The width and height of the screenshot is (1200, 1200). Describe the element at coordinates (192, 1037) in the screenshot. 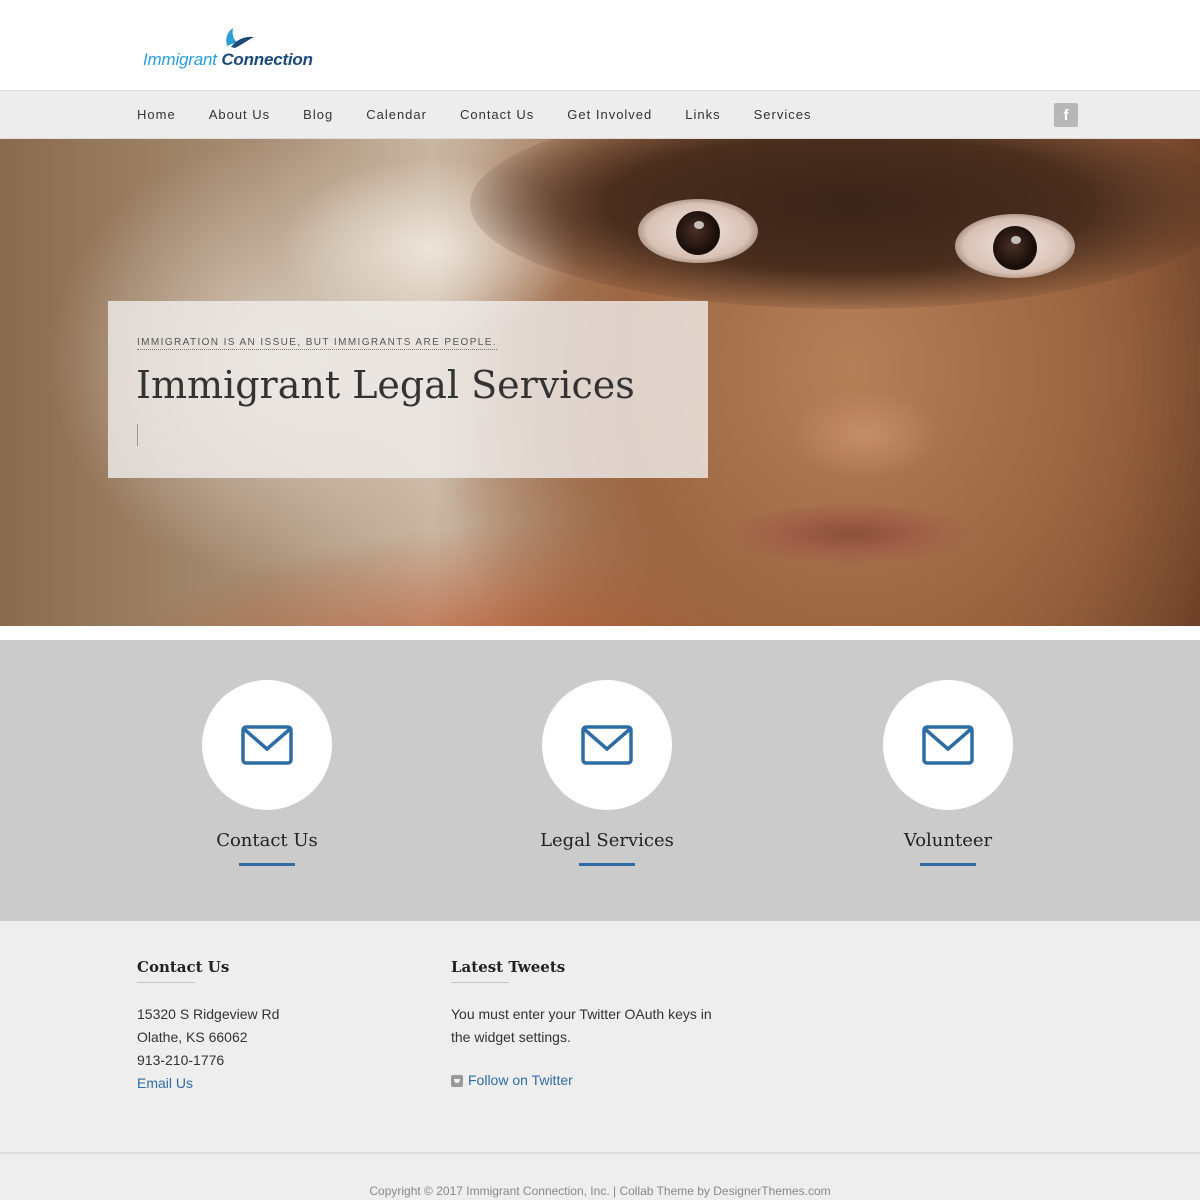

I see `contact-address-line2: Olathe, KS 66062` at that location.